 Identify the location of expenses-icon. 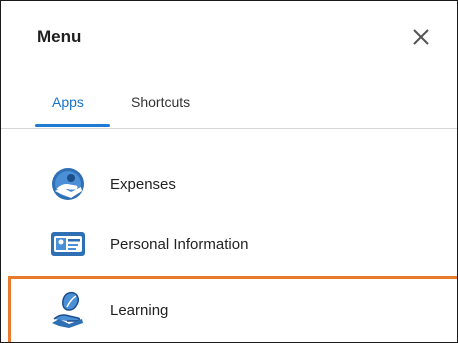
(68, 184).